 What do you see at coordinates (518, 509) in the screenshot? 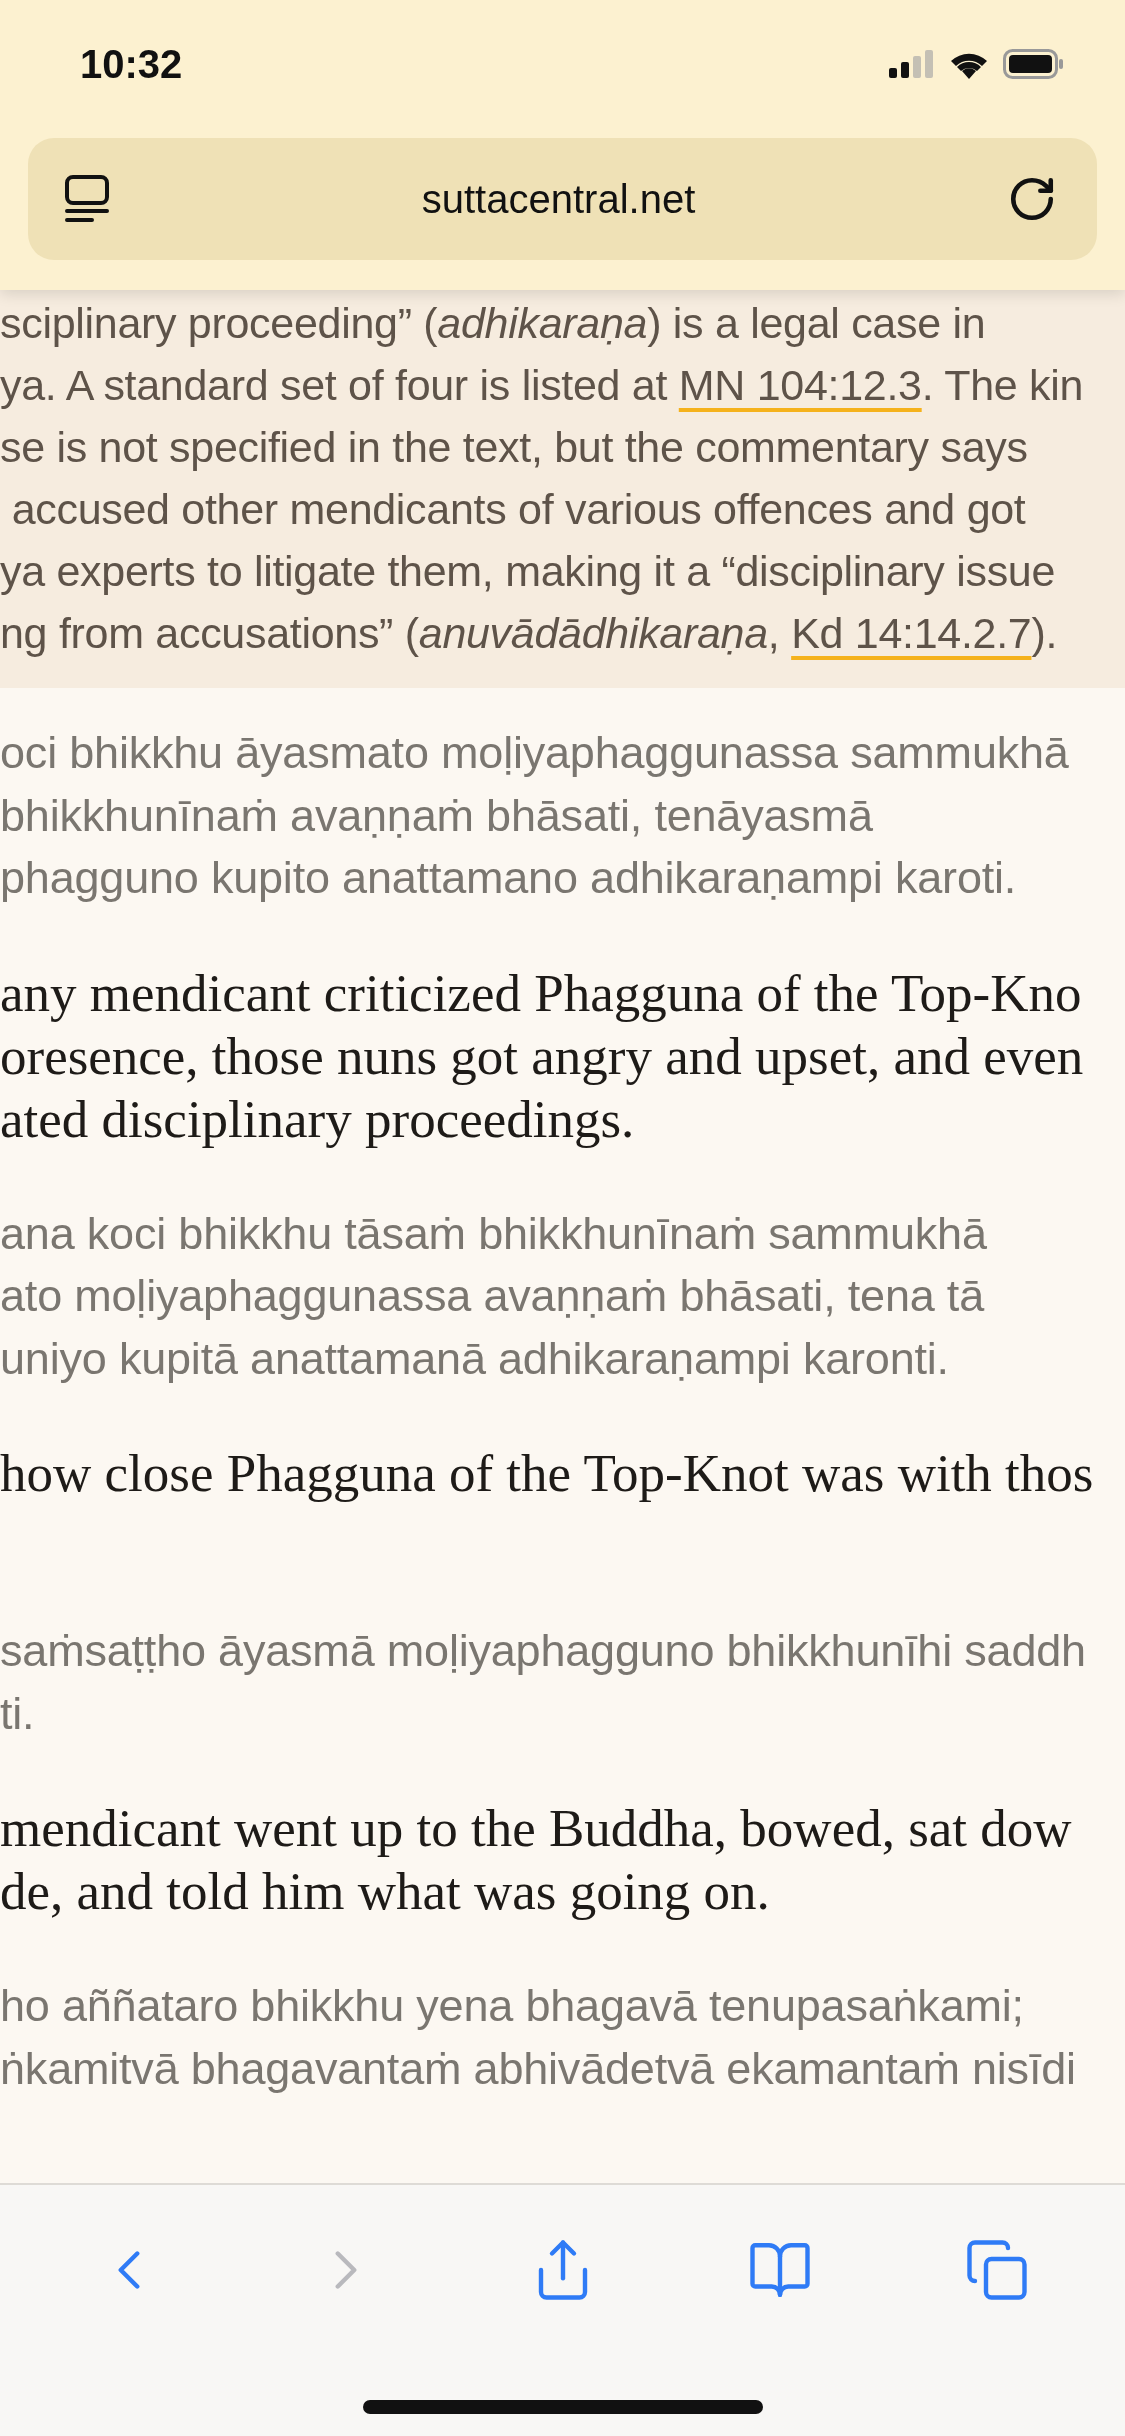
I see `note-line: accused other mendicants of various offences and got` at bounding box center [518, 509].